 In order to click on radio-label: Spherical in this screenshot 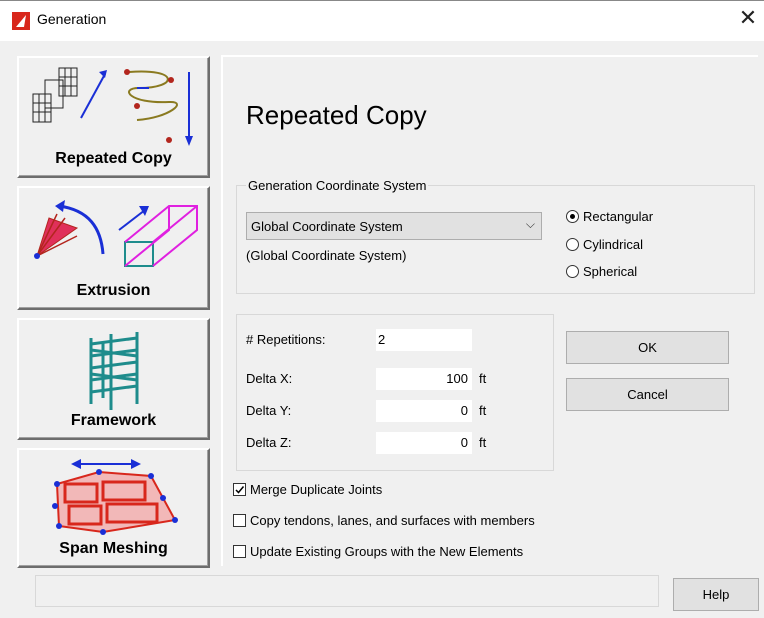, I will do `click(610, 271)`.